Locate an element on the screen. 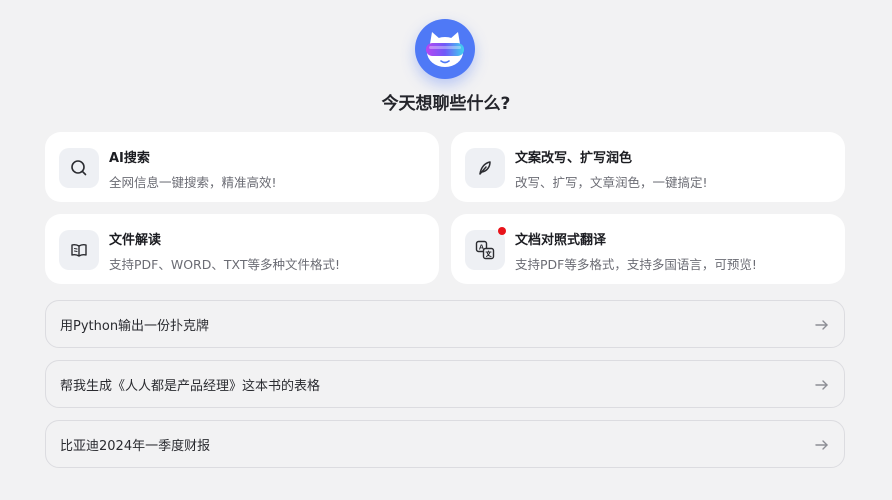 The height and width of the screenshot is (500, 892). new-badge is located at coordinates (502, 231).